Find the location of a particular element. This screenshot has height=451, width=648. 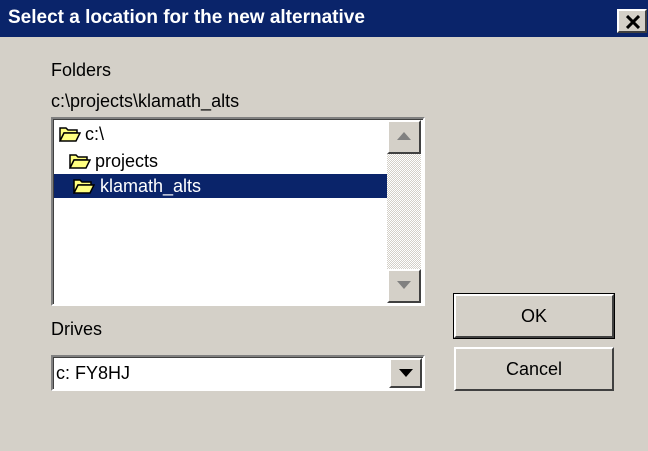

folder-list-scrollbar is located at coordinates (404, 211).